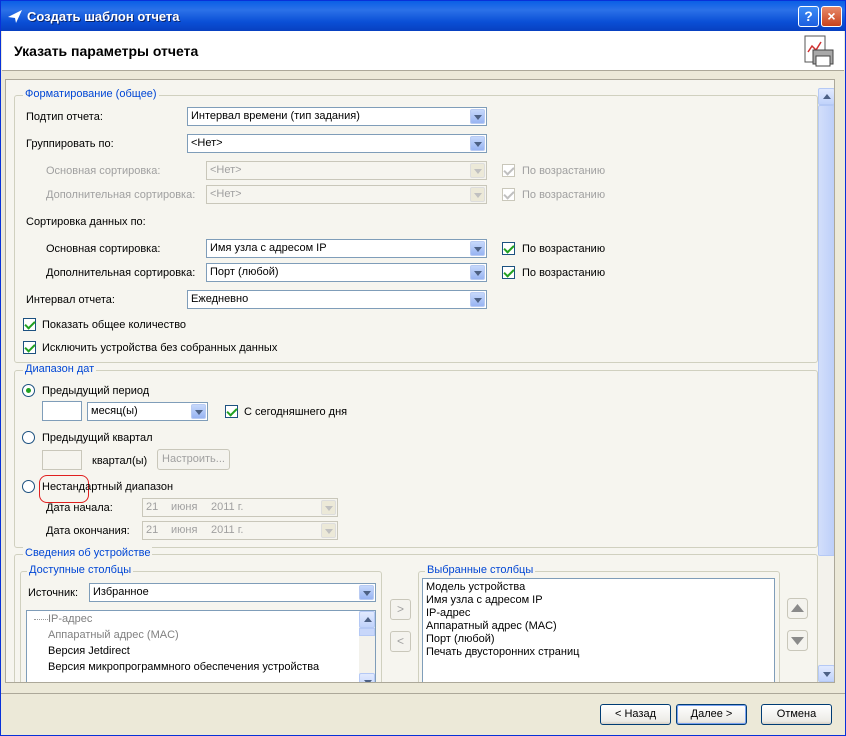 This screenshot has width=846, height=736. What do you see at coordinates (88, 531) in the screenshot?
I see `end-date-label: Дата окончания:` at bounding box center [88, 531].